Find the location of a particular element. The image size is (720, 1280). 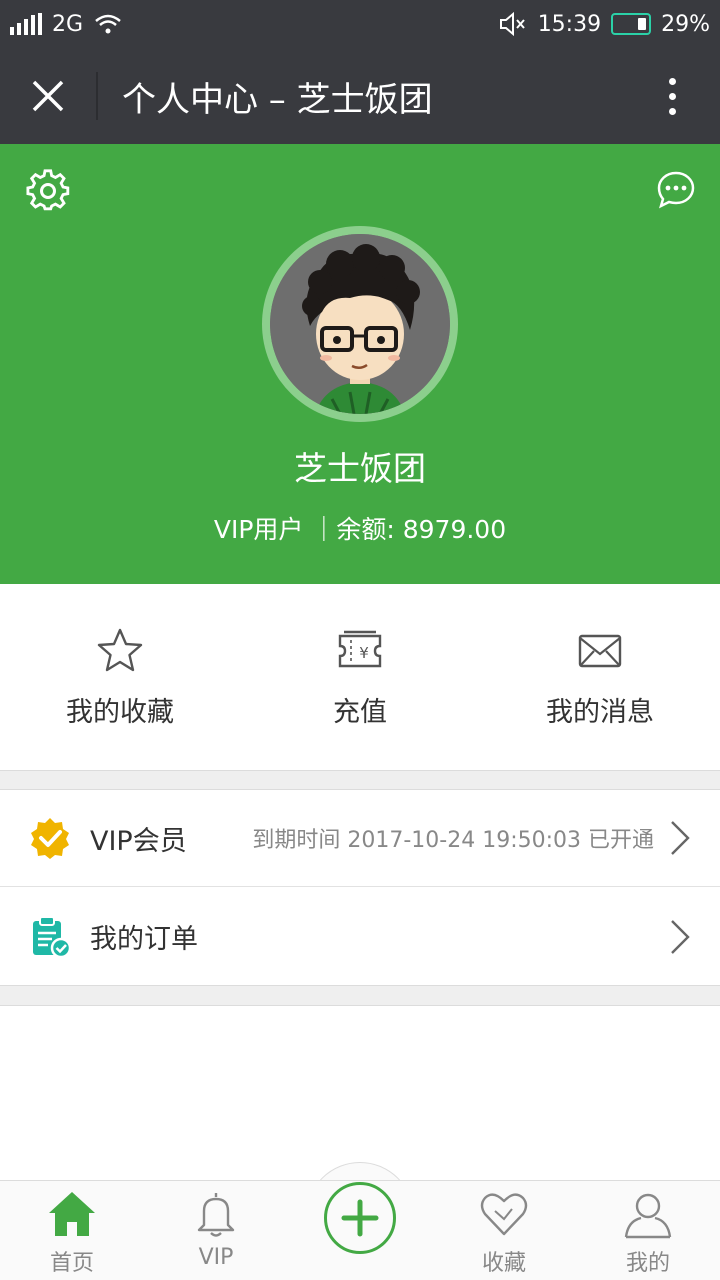

nav-vip-label: VIP is located at coordinates (216, 1257).